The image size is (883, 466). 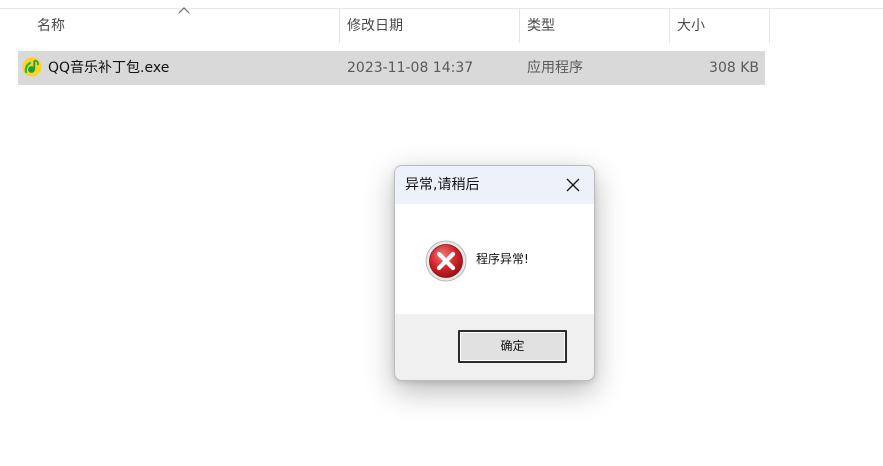 I want to click on dialog-title-bar: 异常,请稍后, so click(x=494, y=185).